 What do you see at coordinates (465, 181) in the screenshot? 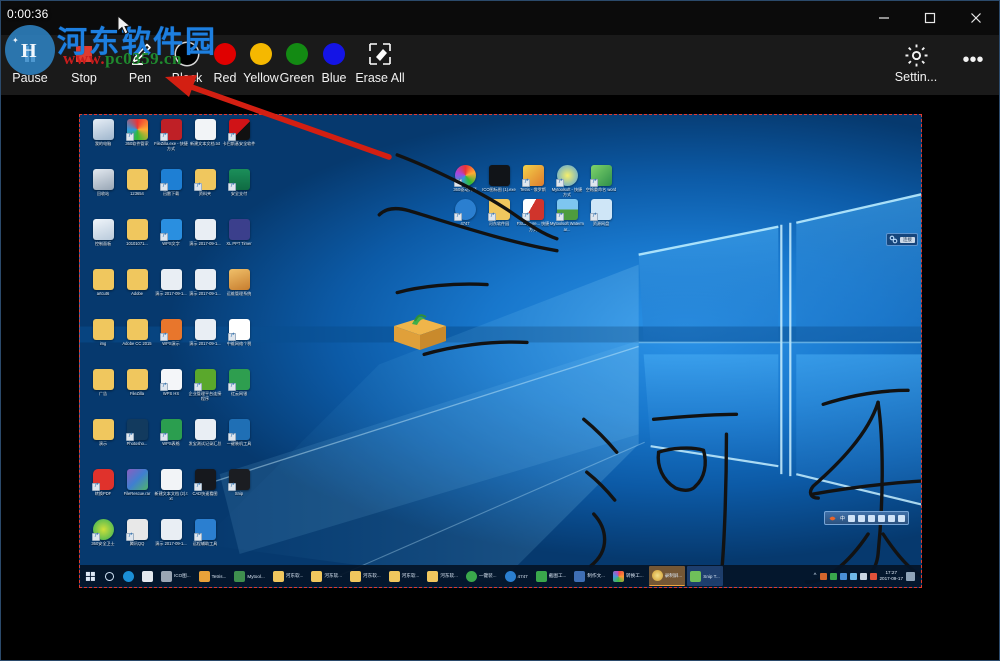
I see `desktop-icon: 360驱动大师` at bounding box center [465, 181].